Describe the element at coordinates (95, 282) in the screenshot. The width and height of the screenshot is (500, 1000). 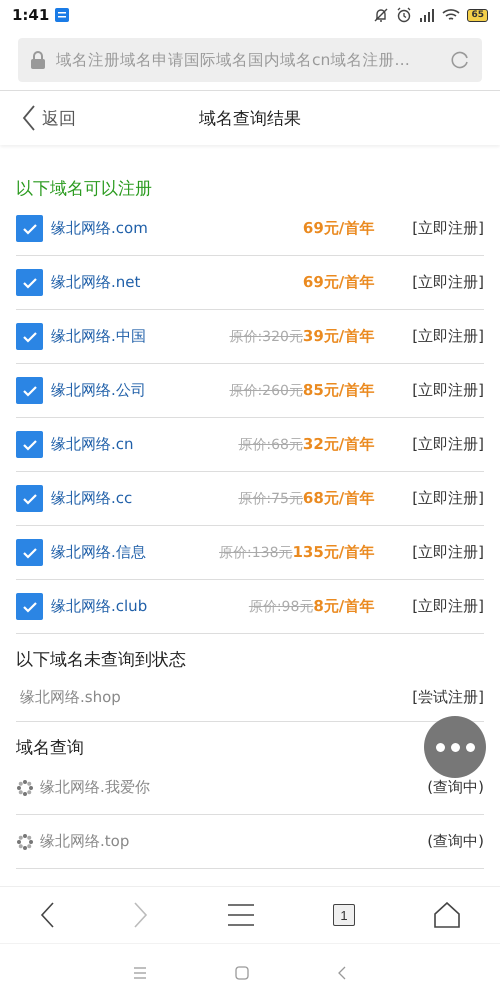
I see `domain-name: 缘北网络.net` at that location.